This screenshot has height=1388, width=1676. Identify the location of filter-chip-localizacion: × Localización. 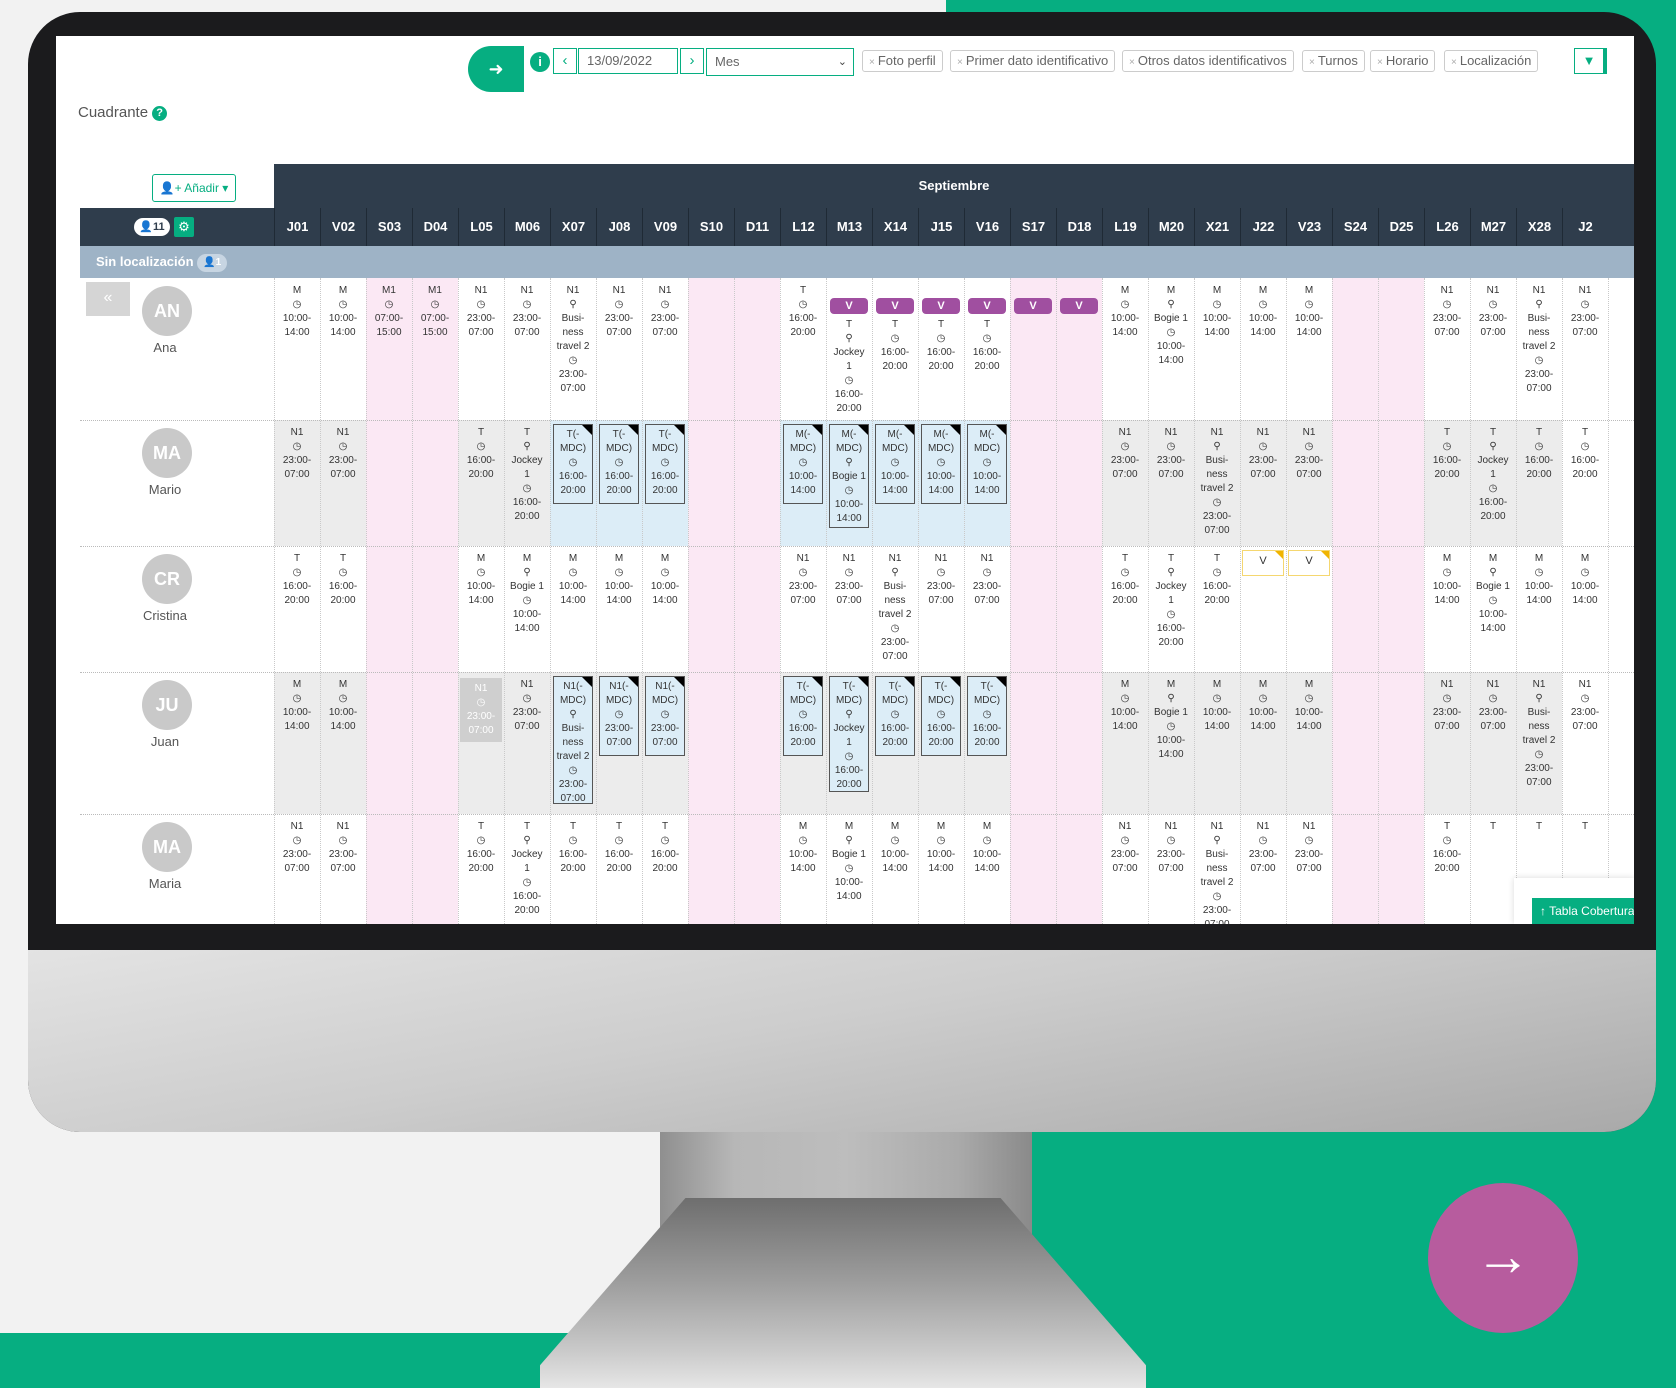
(1491, 61).